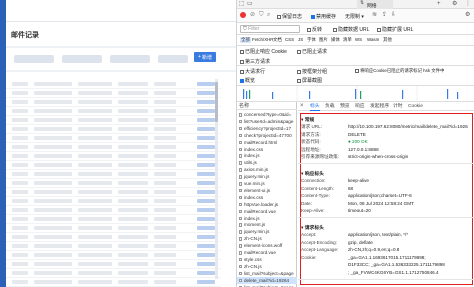 The image size is (474, 287). What do you see at coordinates (374, 15) in the screenshot?
I see `wifi-icon: ≋` at bounding box center [374, 15].